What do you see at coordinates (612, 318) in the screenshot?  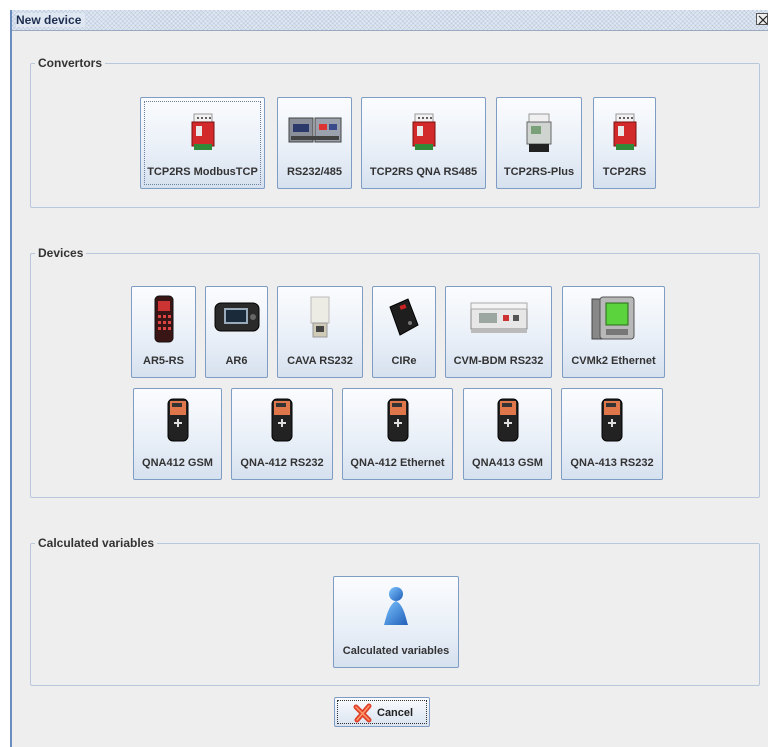 I see `panel-meter-icon` at bounding box center [612, 318].